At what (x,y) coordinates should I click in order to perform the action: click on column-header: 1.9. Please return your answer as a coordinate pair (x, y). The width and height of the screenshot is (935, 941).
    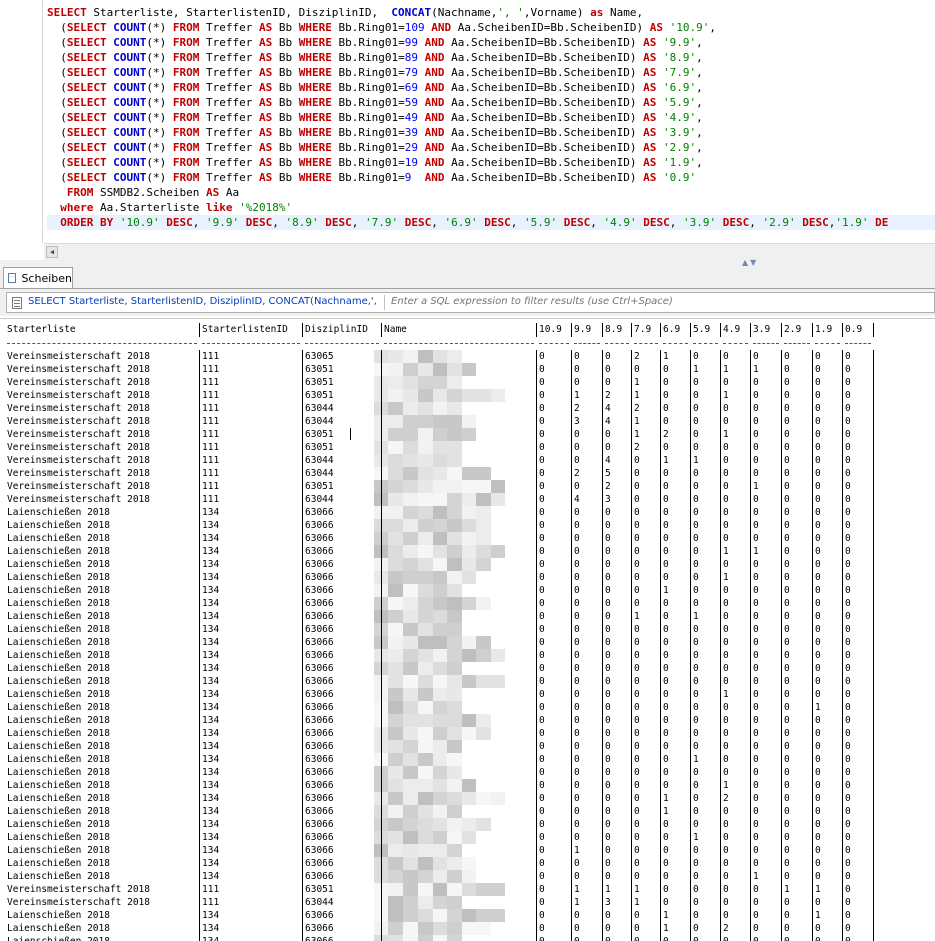
    Looking at the image, I should click on (823, 330).